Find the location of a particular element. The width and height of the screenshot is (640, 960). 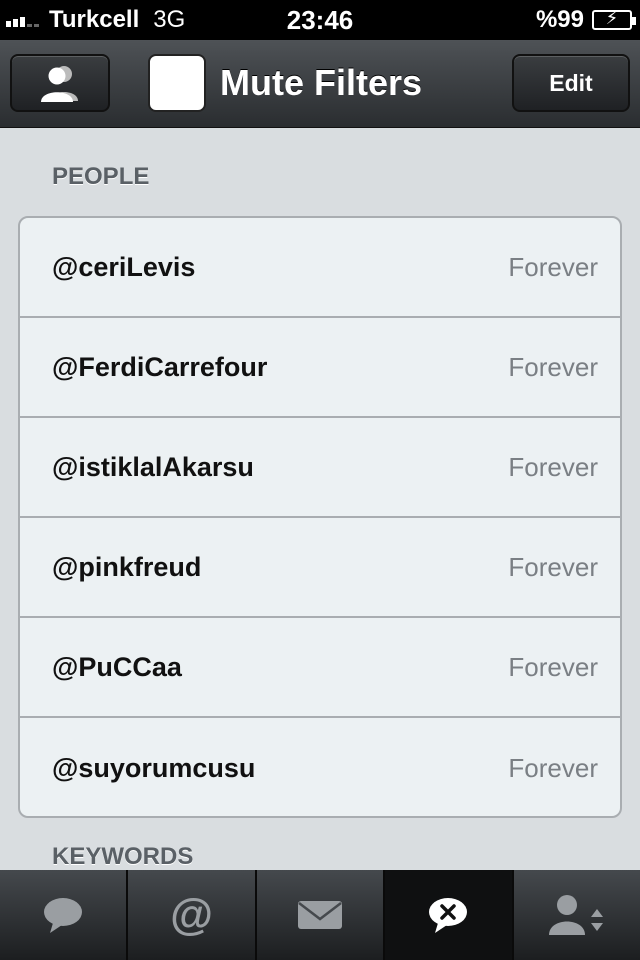

list-item: @PuCCaa Forever is located at coordinates (320, 668).